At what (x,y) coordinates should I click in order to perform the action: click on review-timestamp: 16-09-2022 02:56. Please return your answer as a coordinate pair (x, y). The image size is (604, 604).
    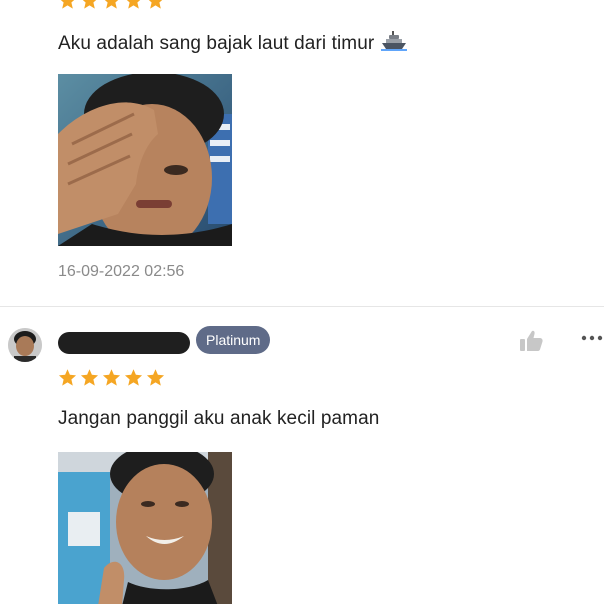
    Looking at the image, I should click on (121, 271).